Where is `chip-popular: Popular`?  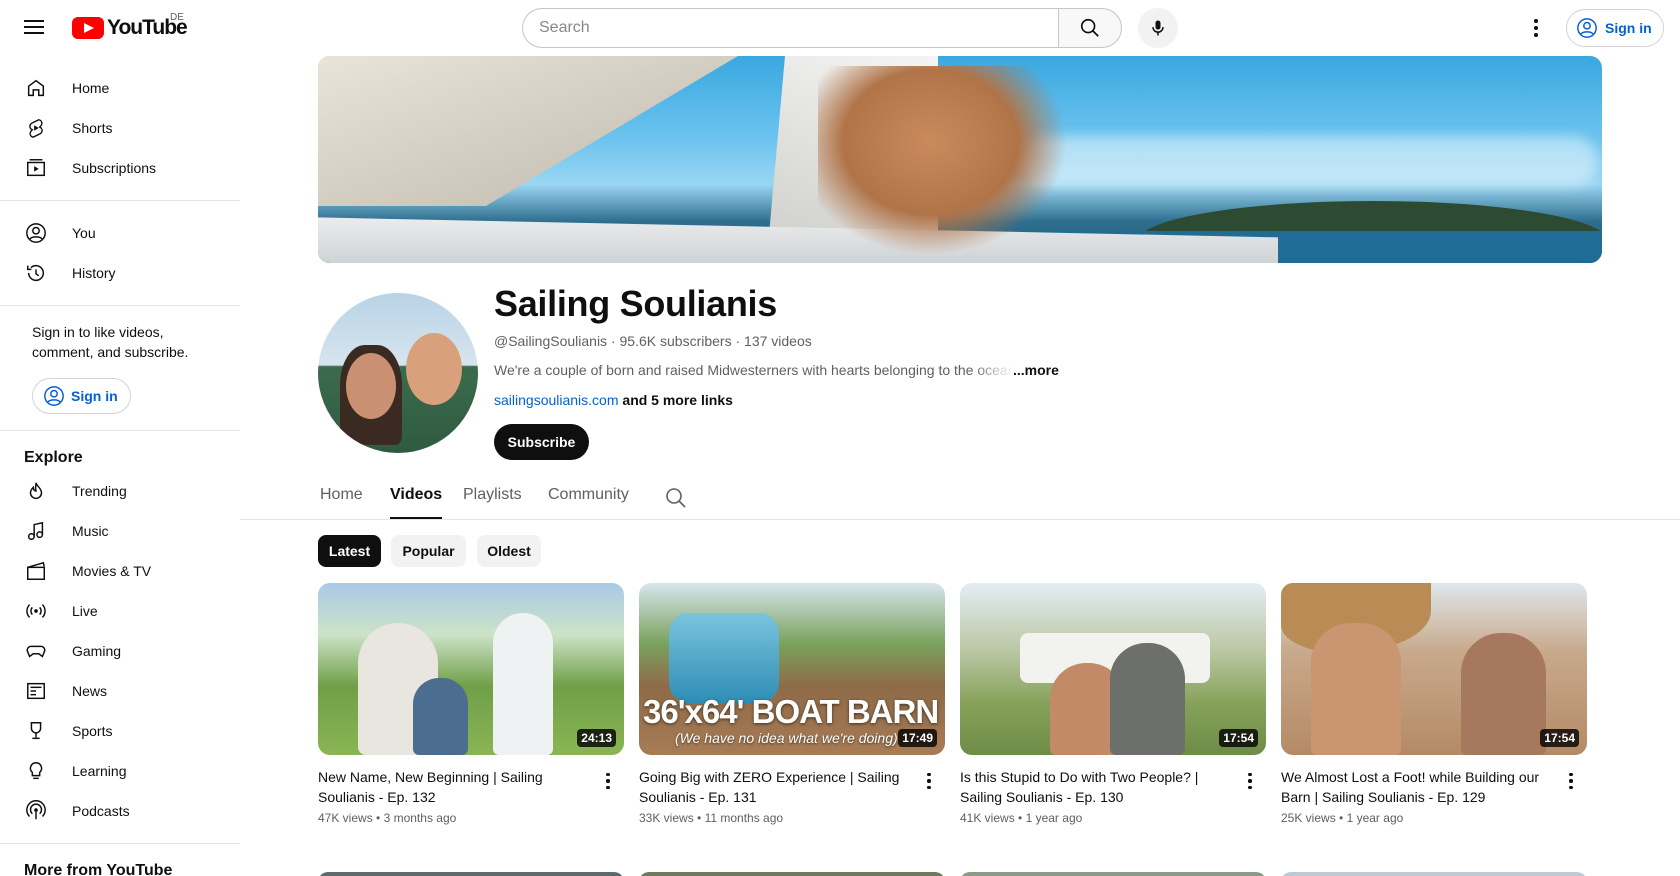 chip-popular: Popular is located at coordinates (428, 551).